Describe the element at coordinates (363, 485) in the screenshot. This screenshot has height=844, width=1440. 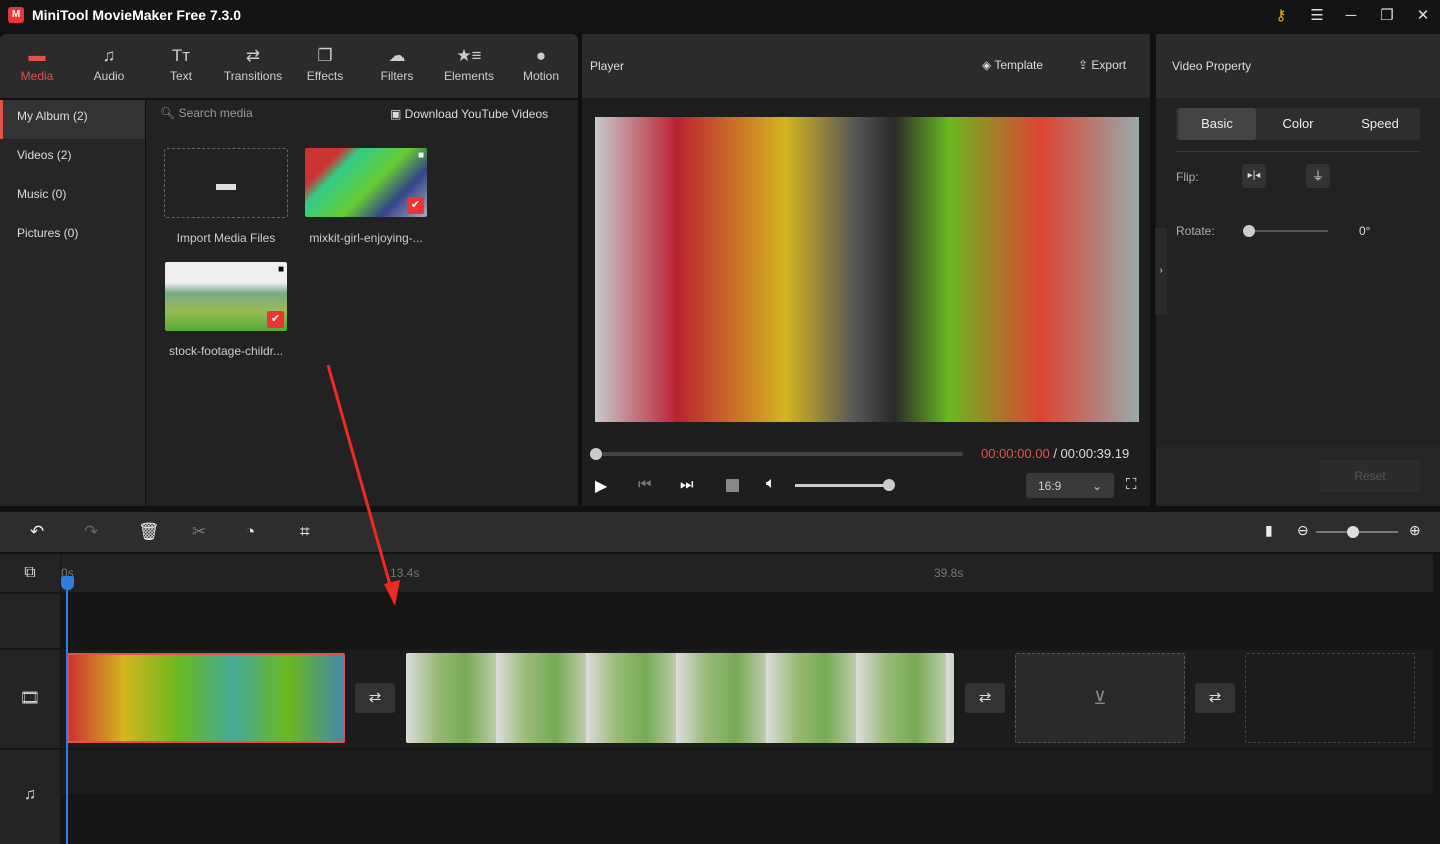
I see `annotation-arrow` at that location.